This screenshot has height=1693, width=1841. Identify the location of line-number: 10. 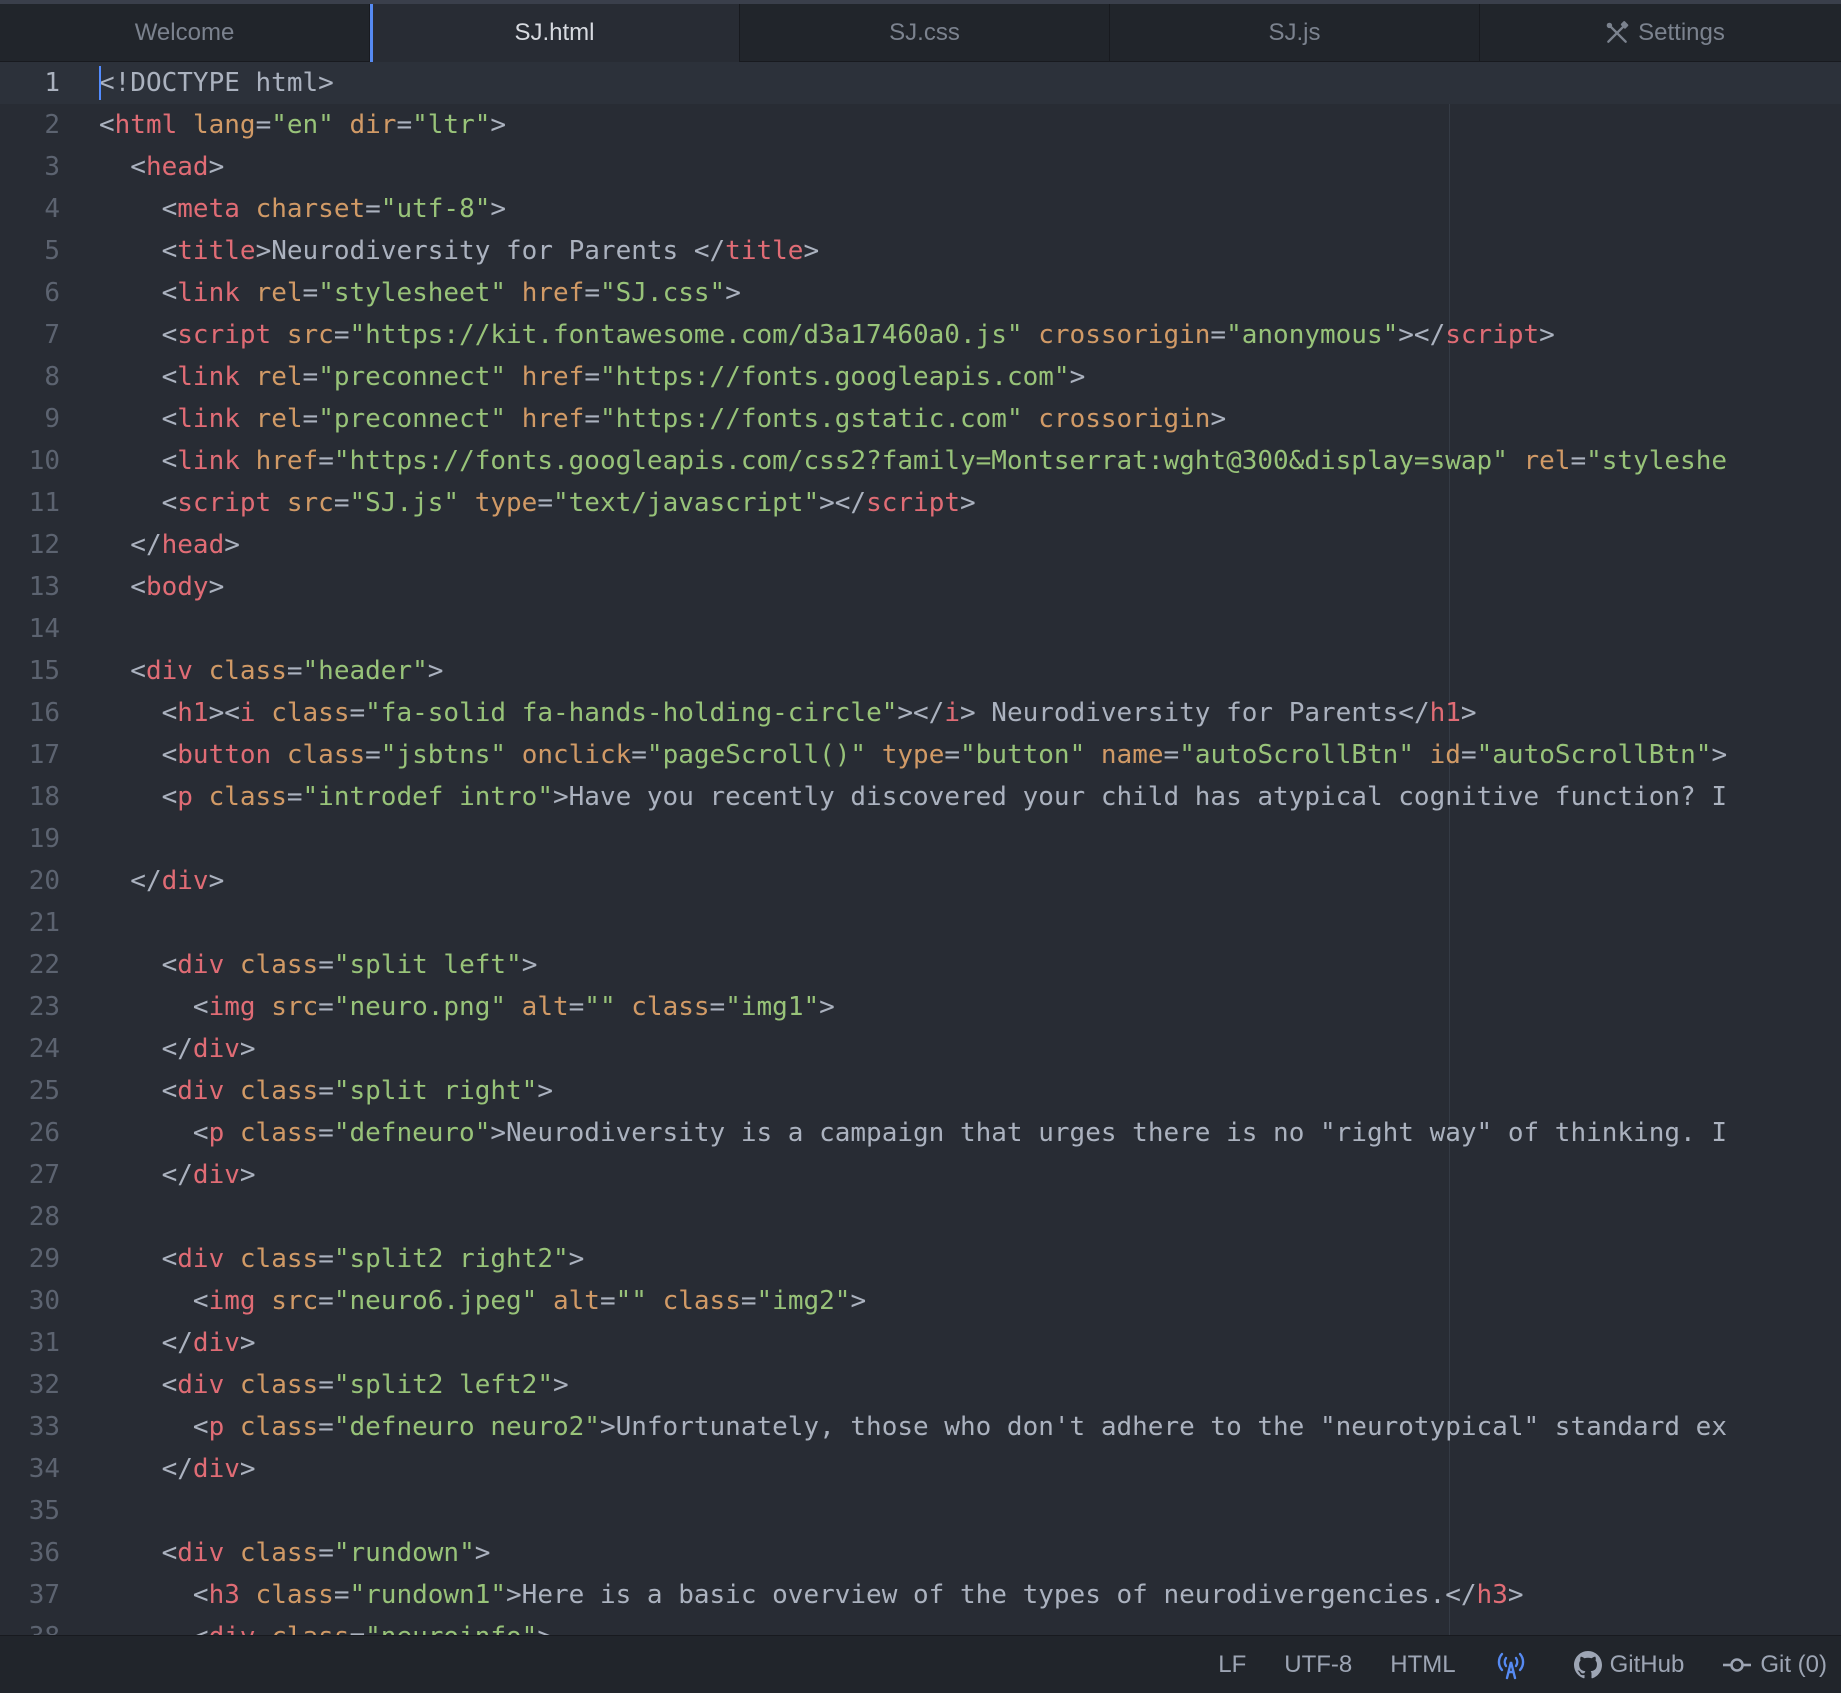
(30, 461).